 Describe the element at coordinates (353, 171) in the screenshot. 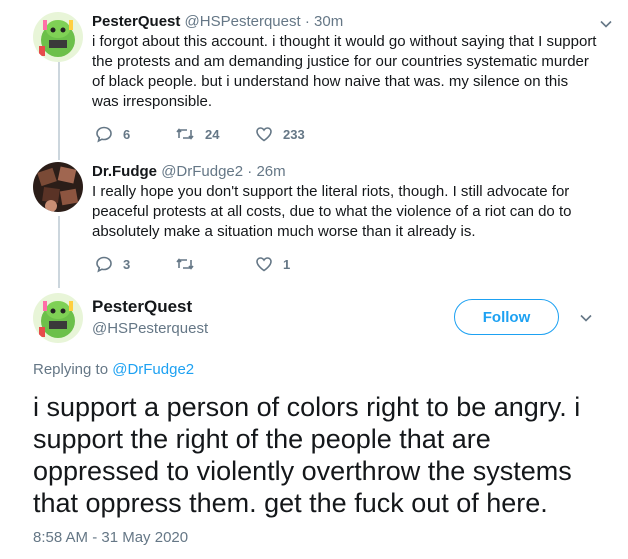

I see `tweet-header: Dr.Fudge @DrFudge2 · 26m` at that location.